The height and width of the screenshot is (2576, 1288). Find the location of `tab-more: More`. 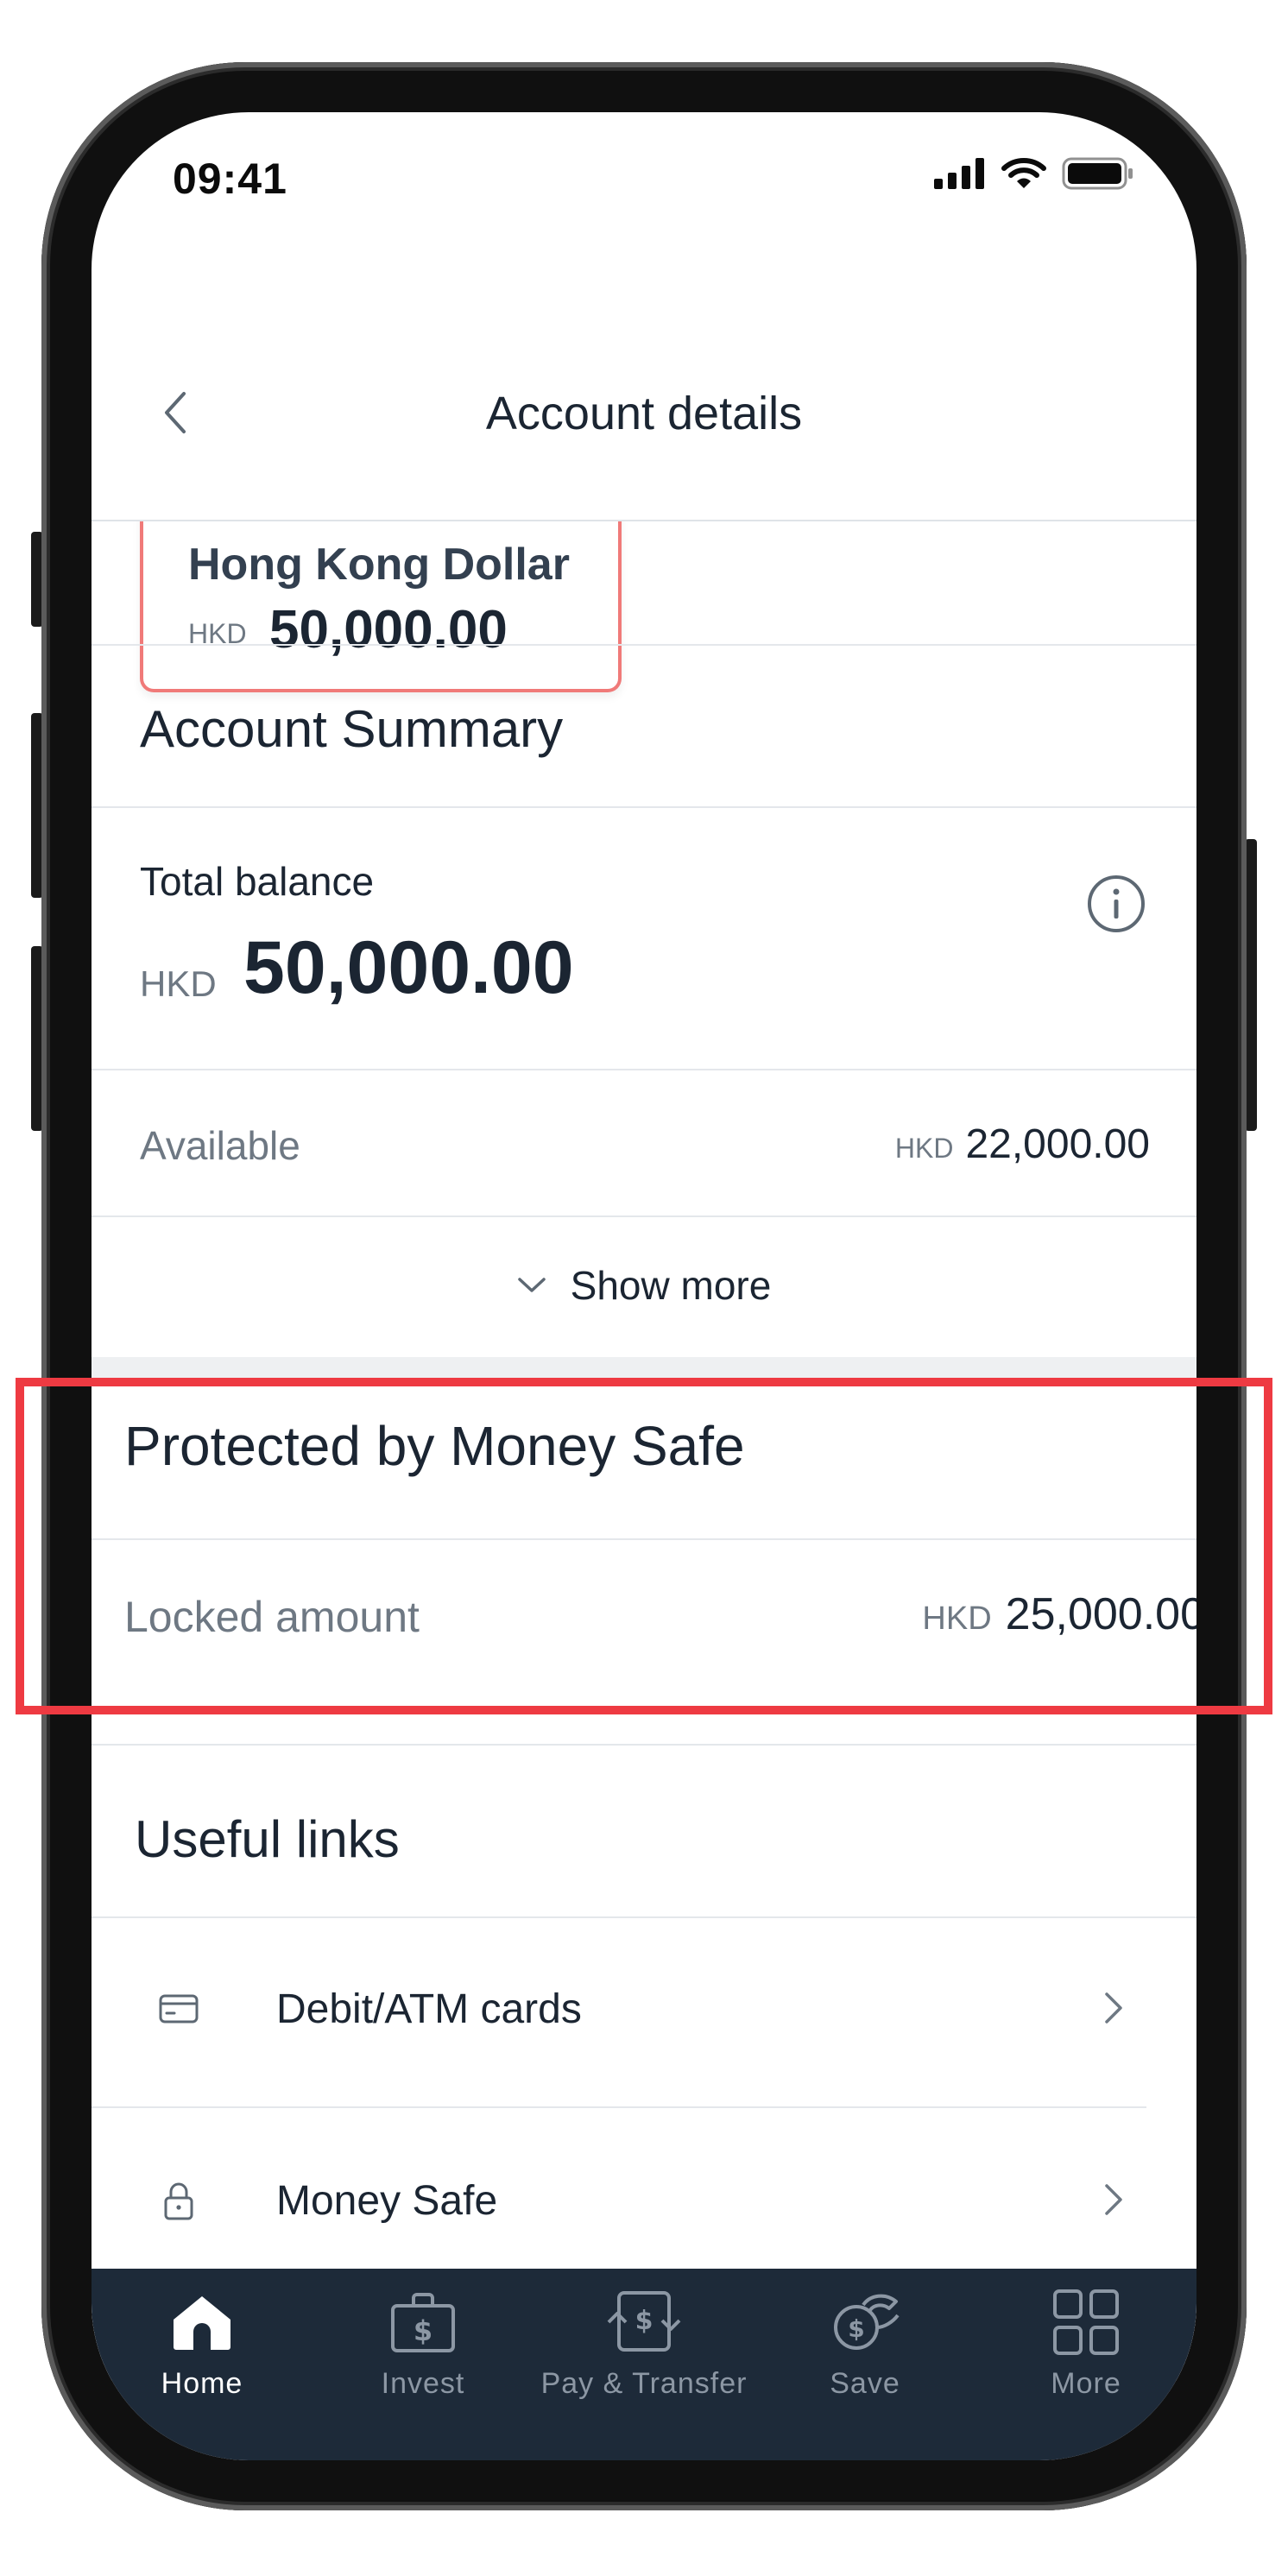

tab-more: More is located at coordinates (1085, 2364).